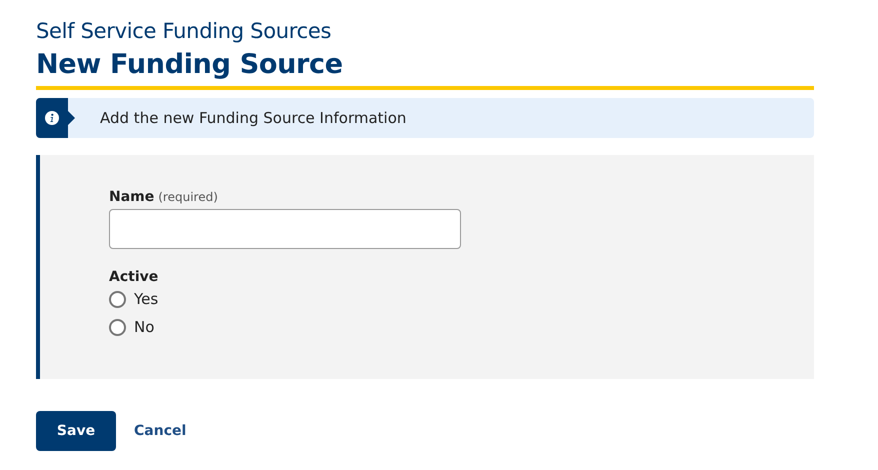 The image size is (878, 470). What do you see at coordinates (190, 65) in the screenshot?
I see `page-title: New Funding Source` at bounding box center [190, 65].